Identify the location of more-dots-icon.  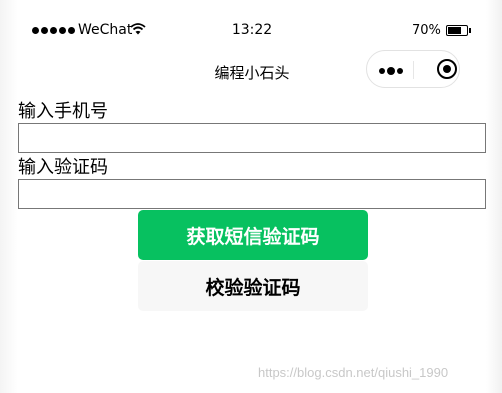
(393, 71).